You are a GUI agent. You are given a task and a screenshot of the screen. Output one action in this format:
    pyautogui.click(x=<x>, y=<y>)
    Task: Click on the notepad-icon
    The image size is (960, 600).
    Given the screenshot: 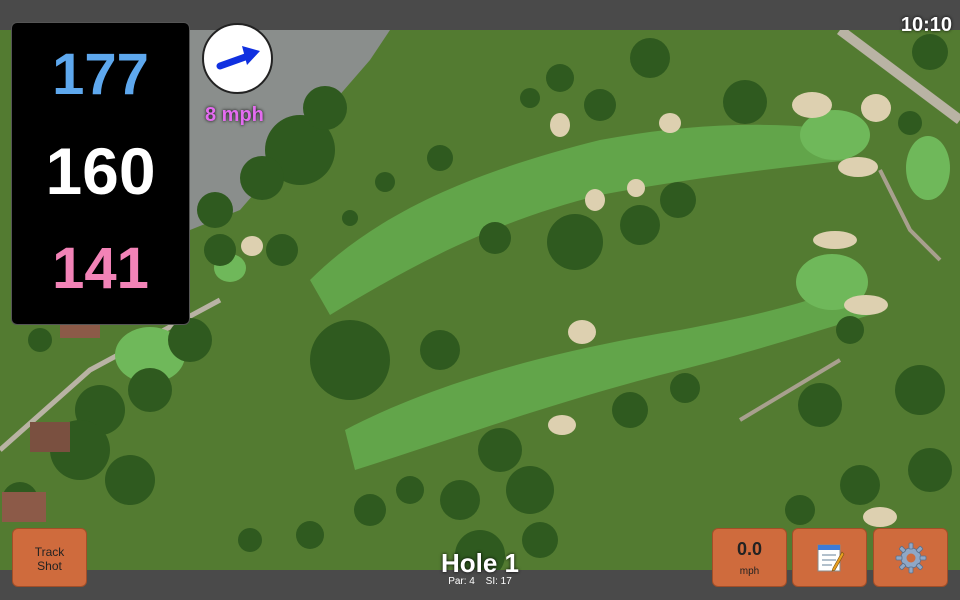 What is the action you would take?
    pyautogui.click(x=830, y=557)
    